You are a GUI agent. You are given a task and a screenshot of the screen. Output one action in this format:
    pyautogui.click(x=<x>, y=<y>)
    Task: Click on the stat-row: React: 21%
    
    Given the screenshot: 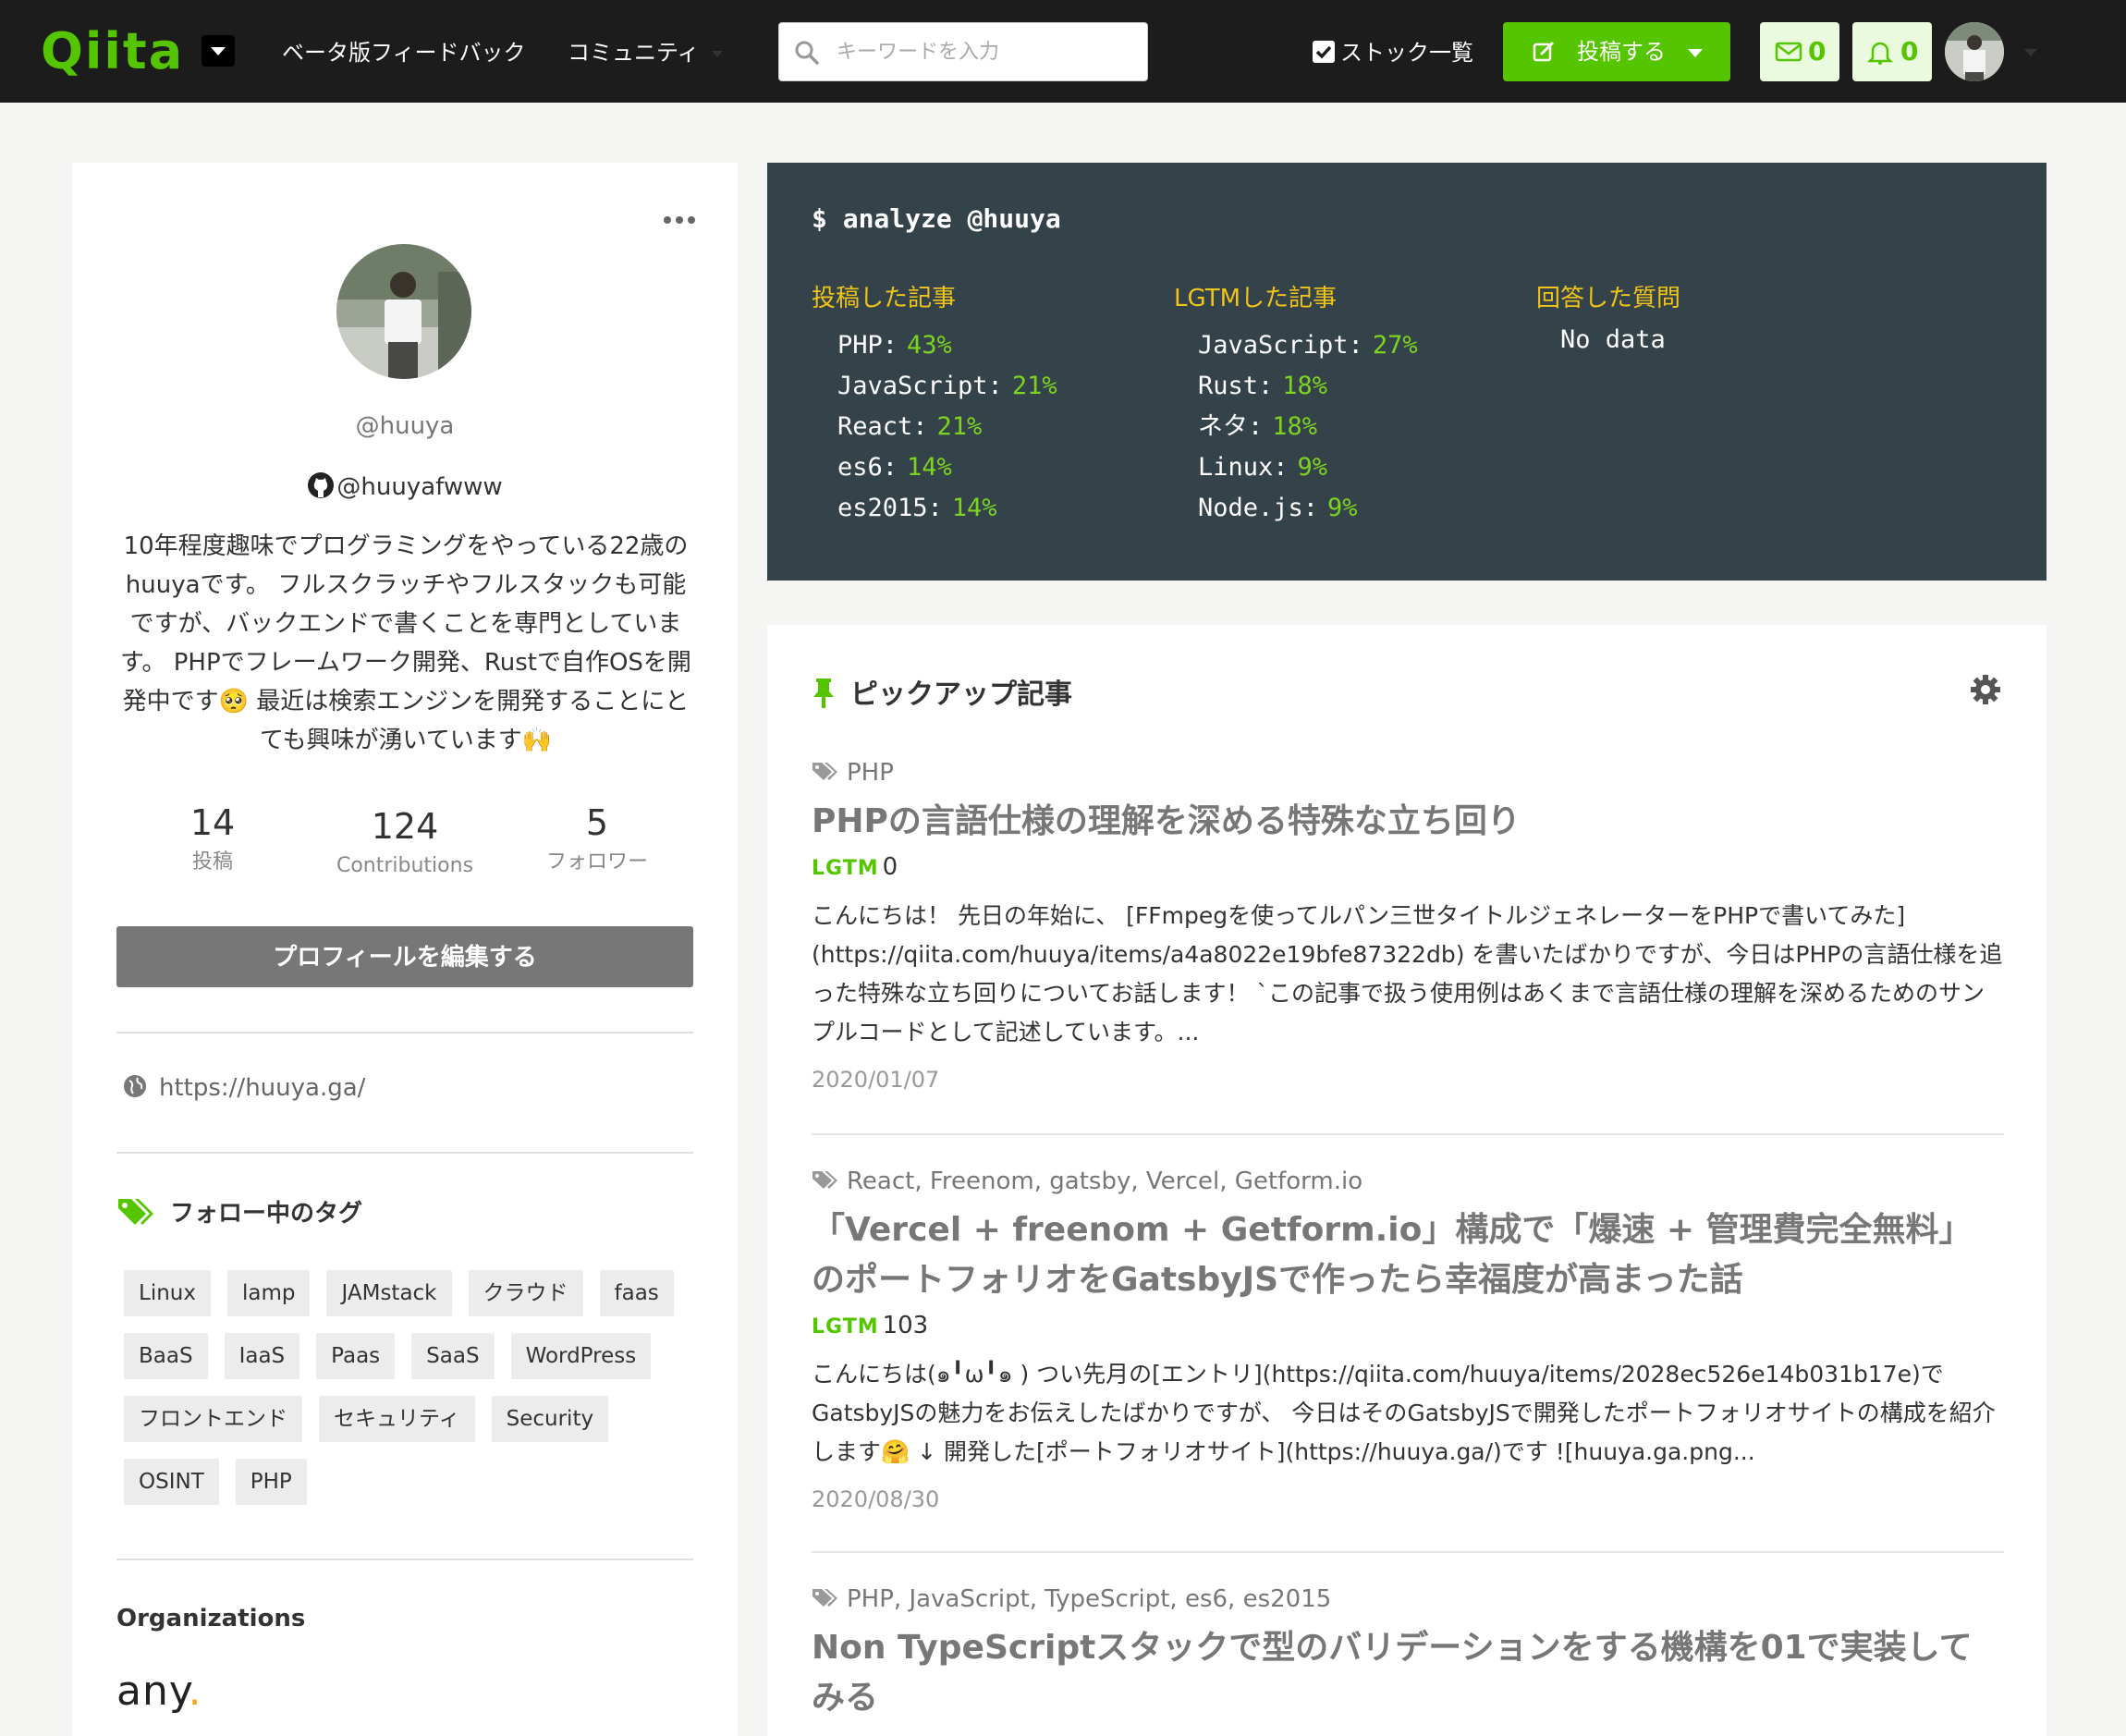 What is the action you would take?
    pyautogui.click(x=947, y=427)
    